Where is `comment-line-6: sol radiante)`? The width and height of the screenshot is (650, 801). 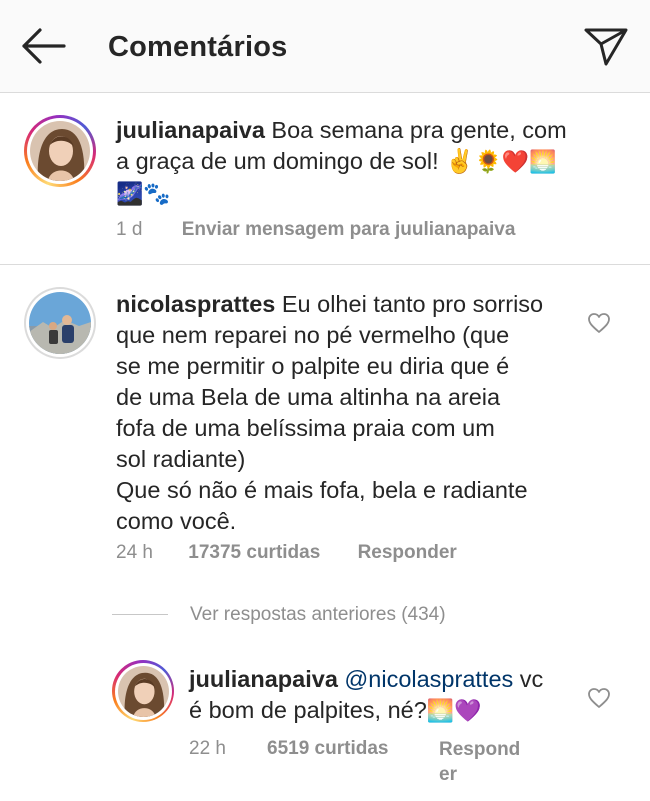 comment-line-6: sol radiante) is located at coordinates (181, 459).